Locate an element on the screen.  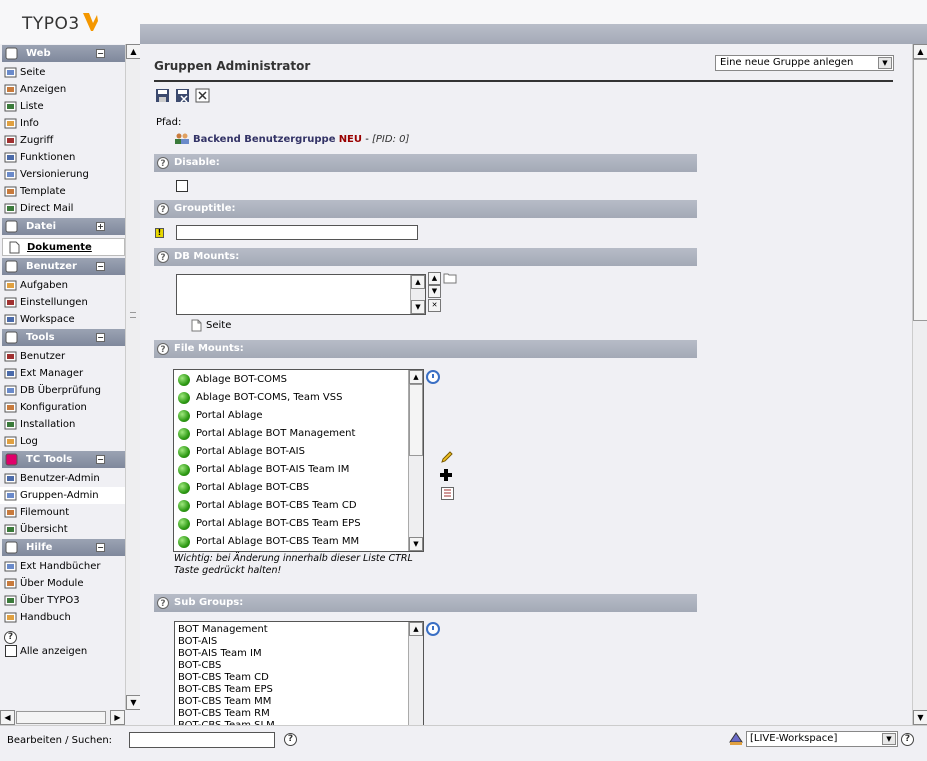
folder-icon is located at coordinates (450, 278).